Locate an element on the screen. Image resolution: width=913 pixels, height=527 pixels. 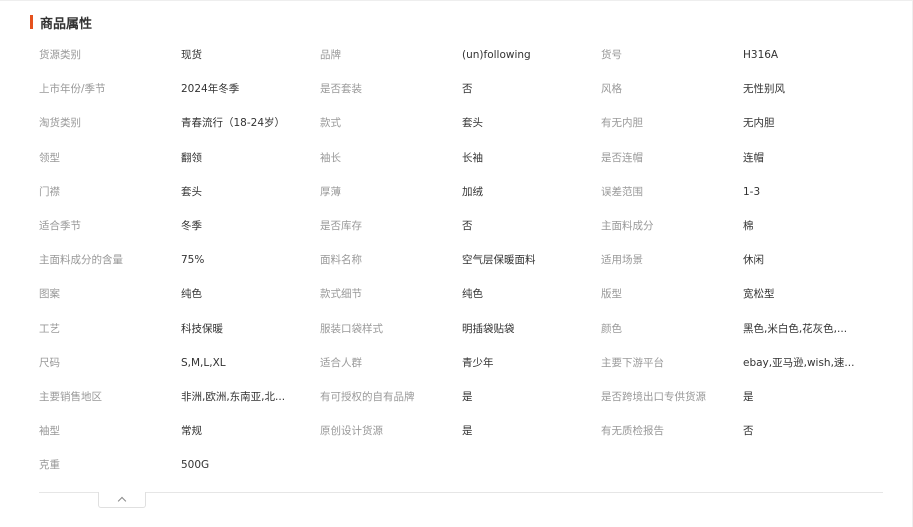
attribute-value: (un)following is located at coordinates (496, 55).